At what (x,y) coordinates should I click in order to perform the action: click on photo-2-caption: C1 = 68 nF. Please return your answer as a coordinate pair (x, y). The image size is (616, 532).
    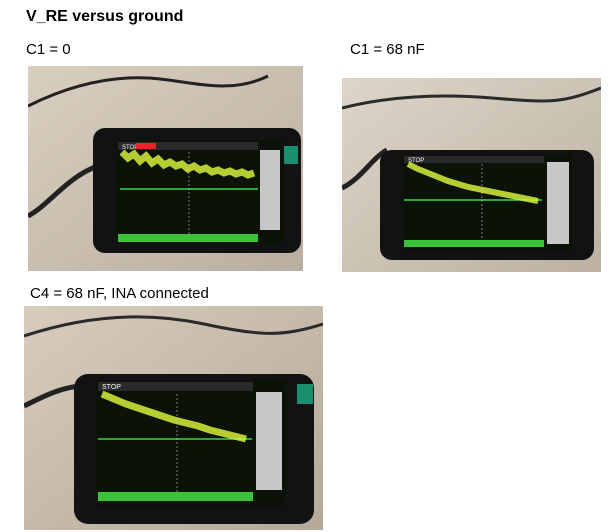
    Looking at the image, I should click on (387, 49).